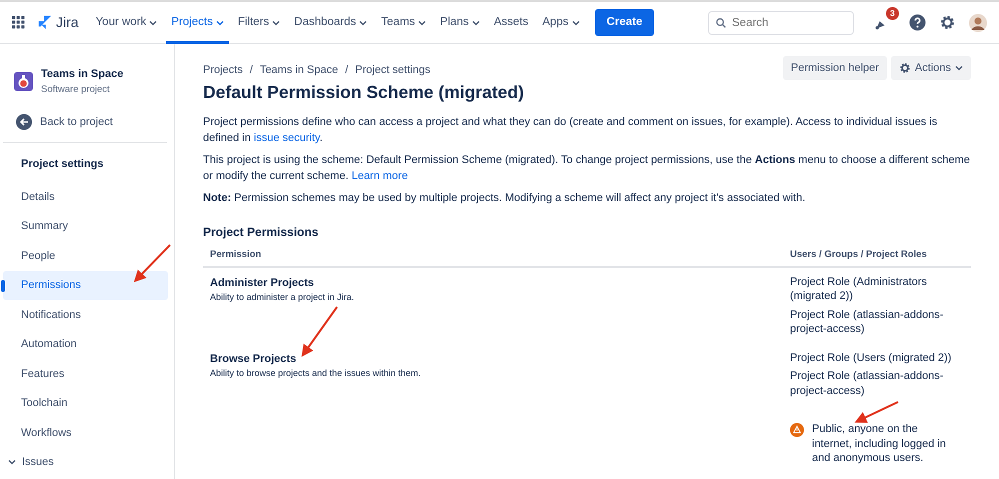 This screenshot has width=999, height=479. I want to click on project-name: Teams in Space, so click(82, 74).